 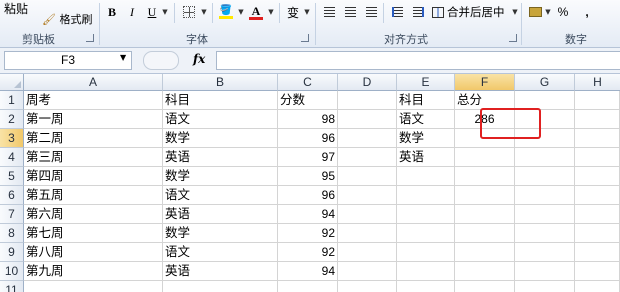 What do you see at coordinates (93, 100) in the screenshot?
I see `cell-a1: 周考` at bounding box center [93, 100].